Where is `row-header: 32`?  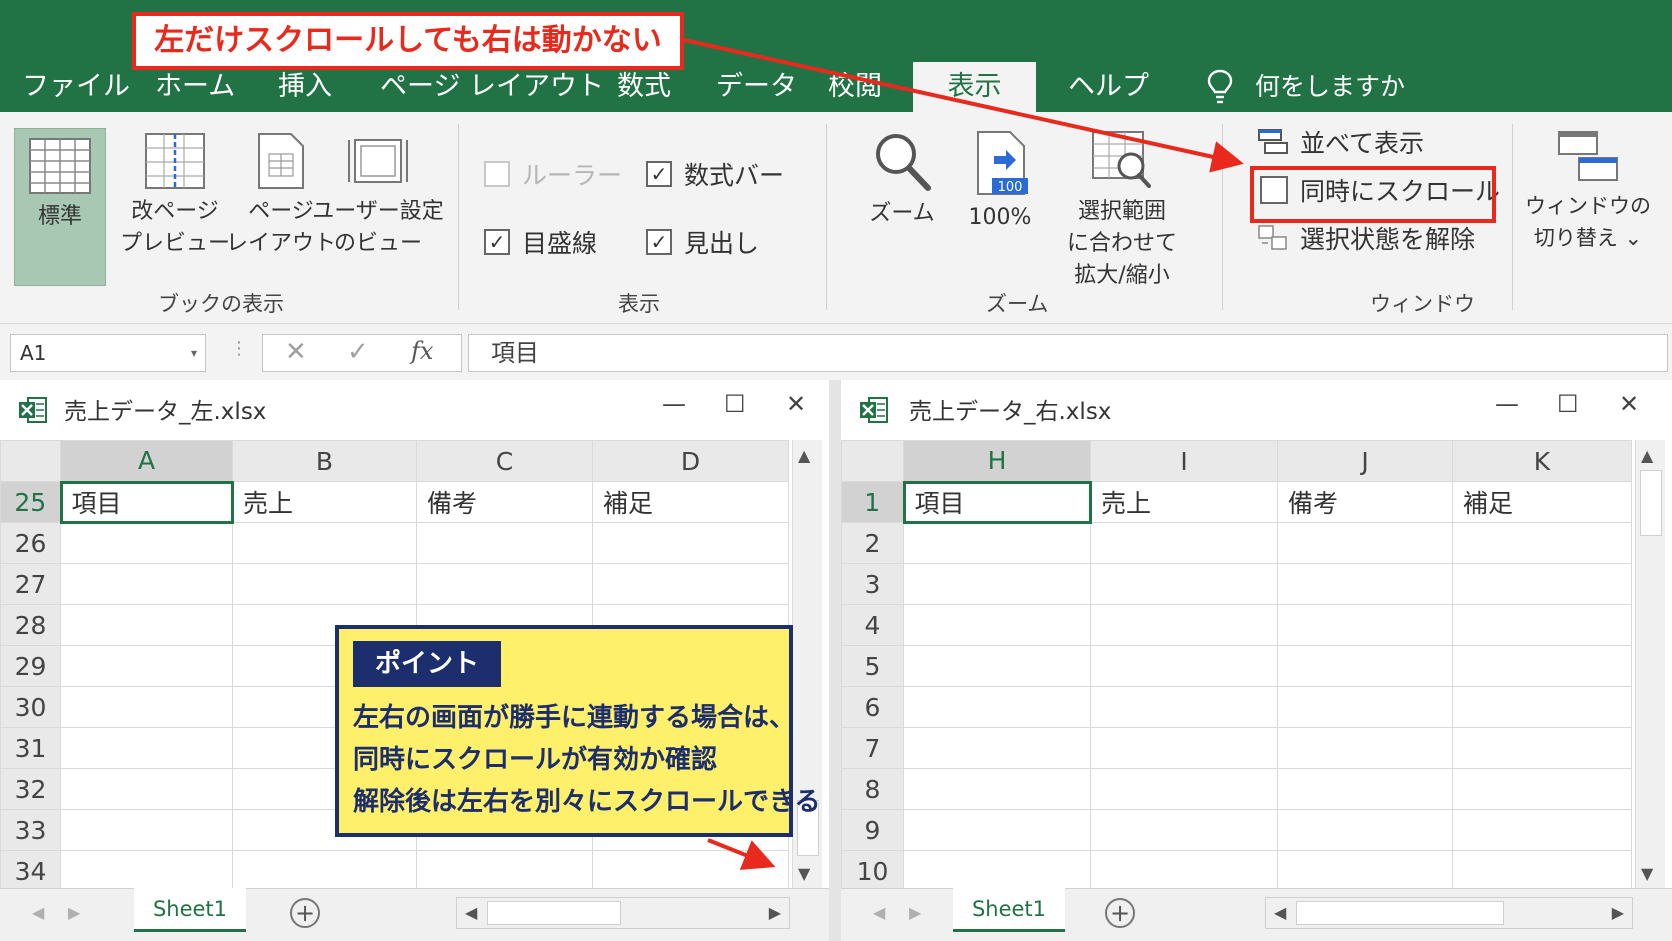 row-header: 32 is located at coordinates (30, 789).